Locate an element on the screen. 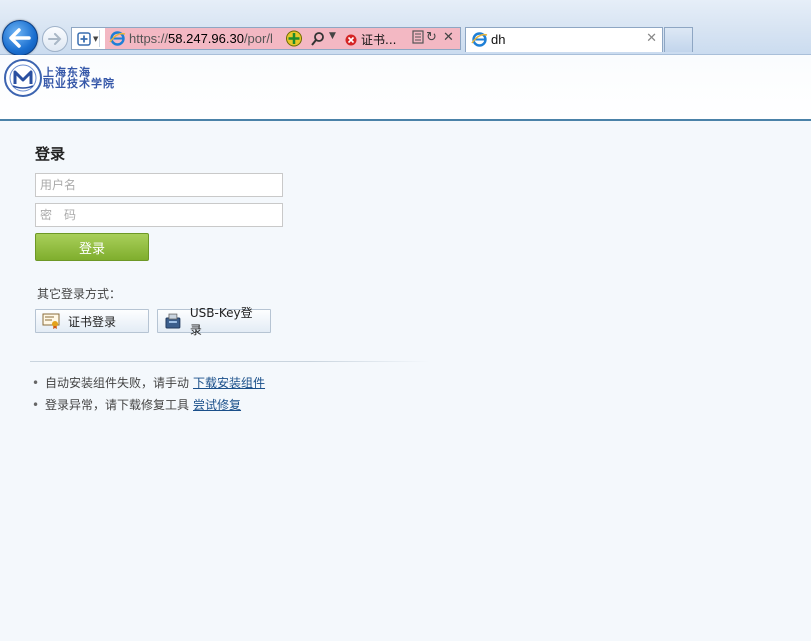 The image size is (811, 641). search-icon is located at coordinates (318, 40).